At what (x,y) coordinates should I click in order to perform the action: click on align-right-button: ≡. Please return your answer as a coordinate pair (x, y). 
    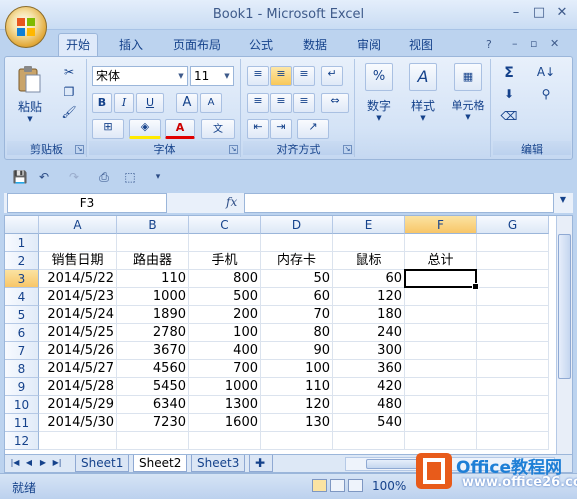
    Looking at the image, I should click on (304, 103).